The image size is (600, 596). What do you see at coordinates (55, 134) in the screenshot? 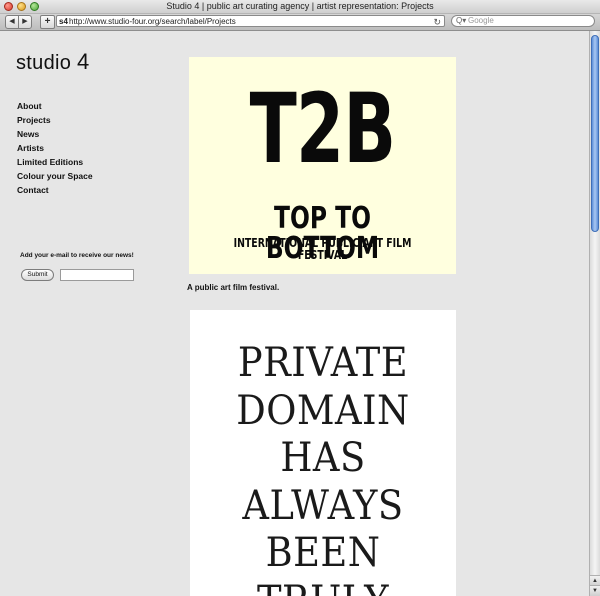
I see `nav-item-news: News` at bounding box center [55, 134].